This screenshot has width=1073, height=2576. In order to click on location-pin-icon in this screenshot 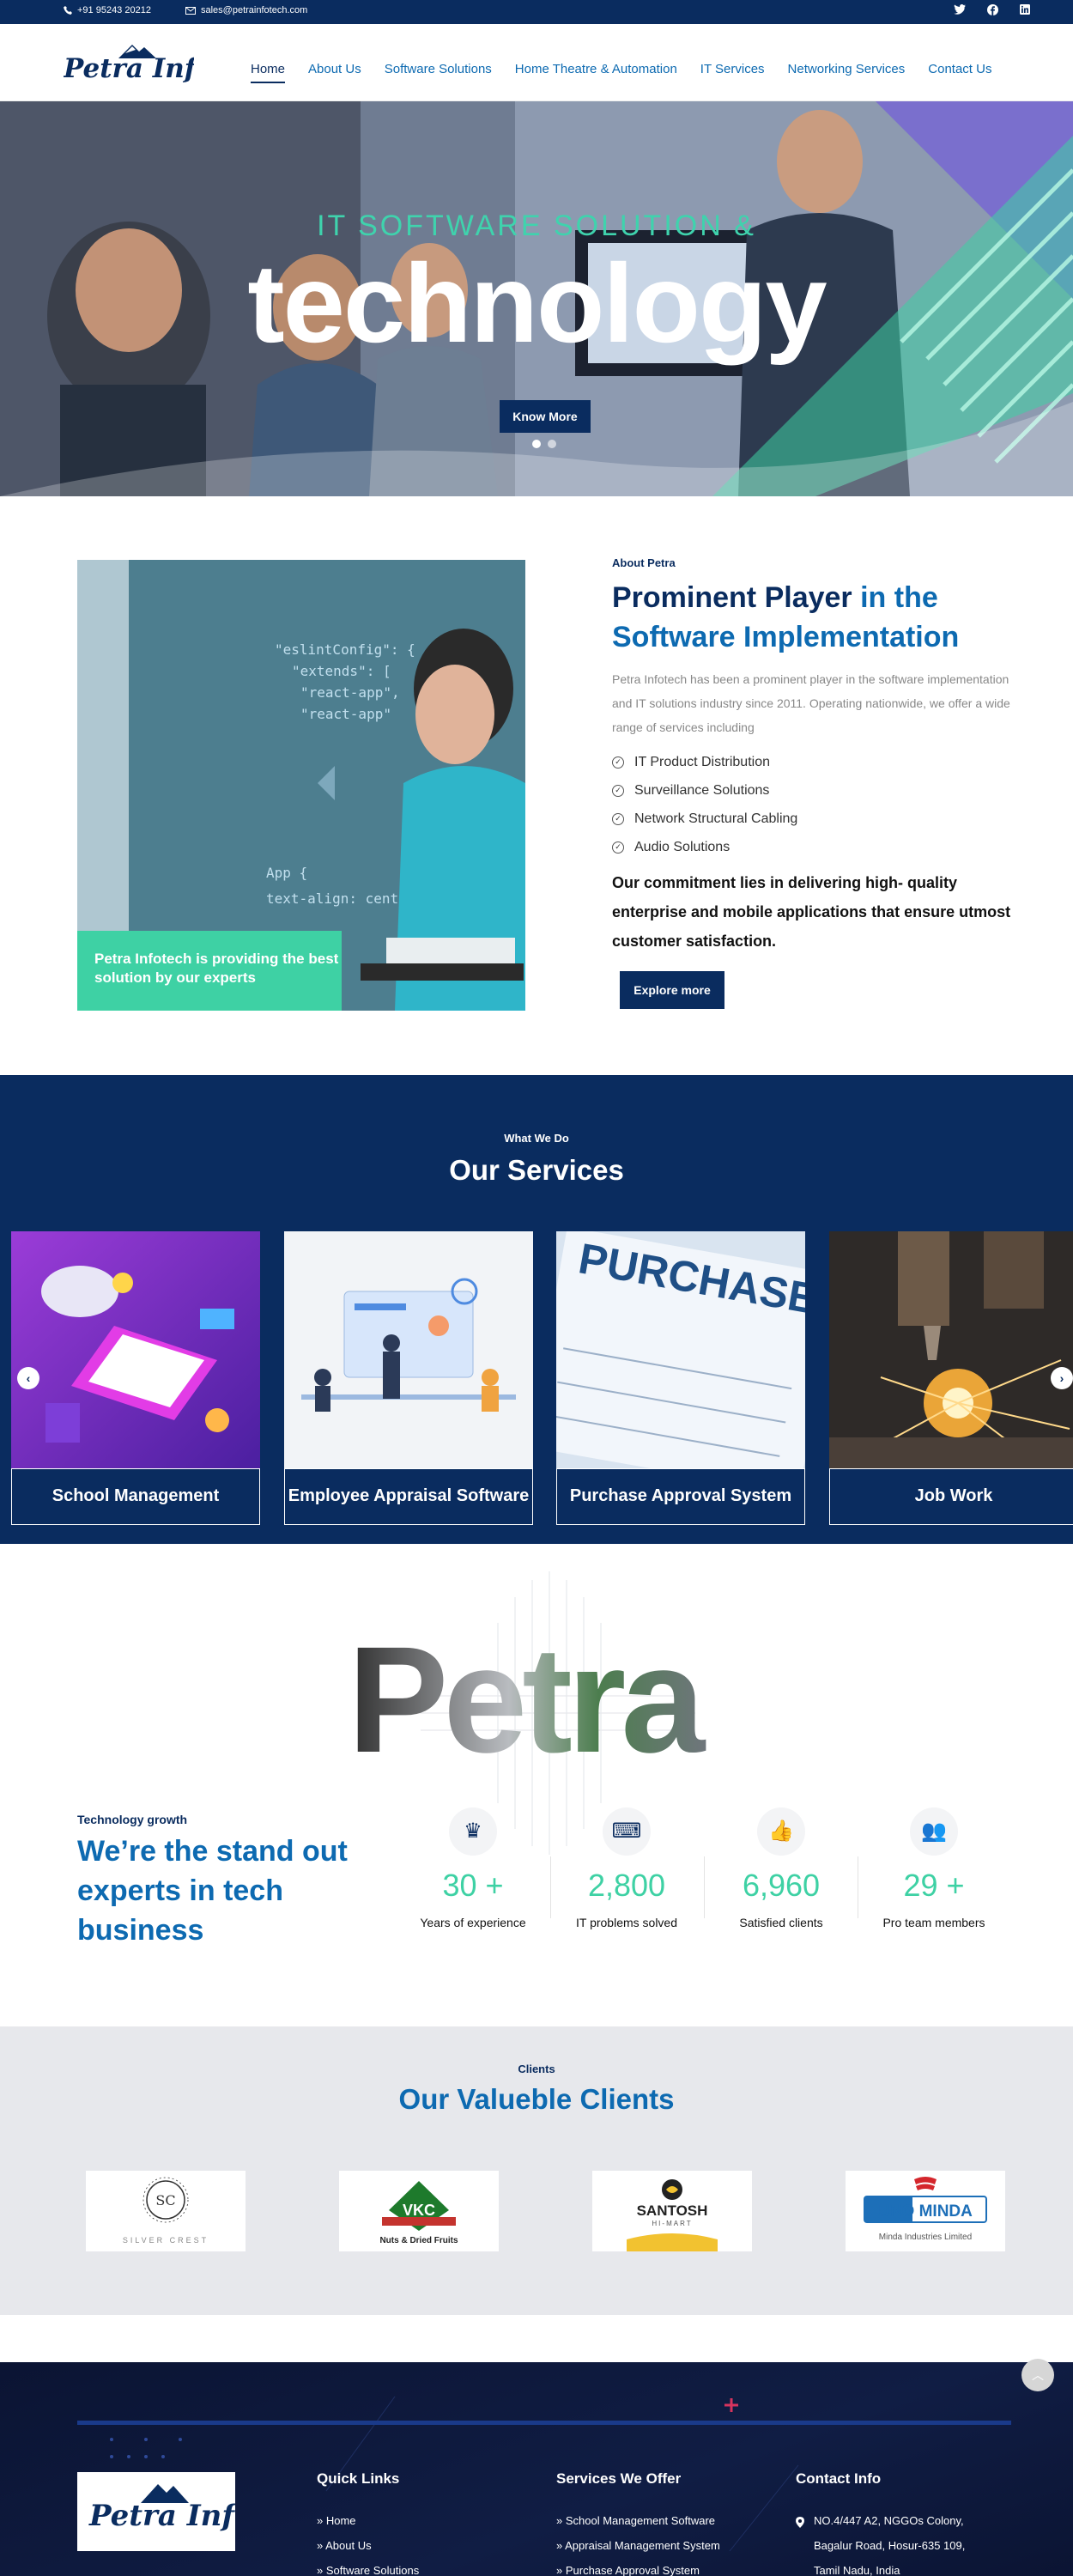, I will do `click(800, 2522)`.